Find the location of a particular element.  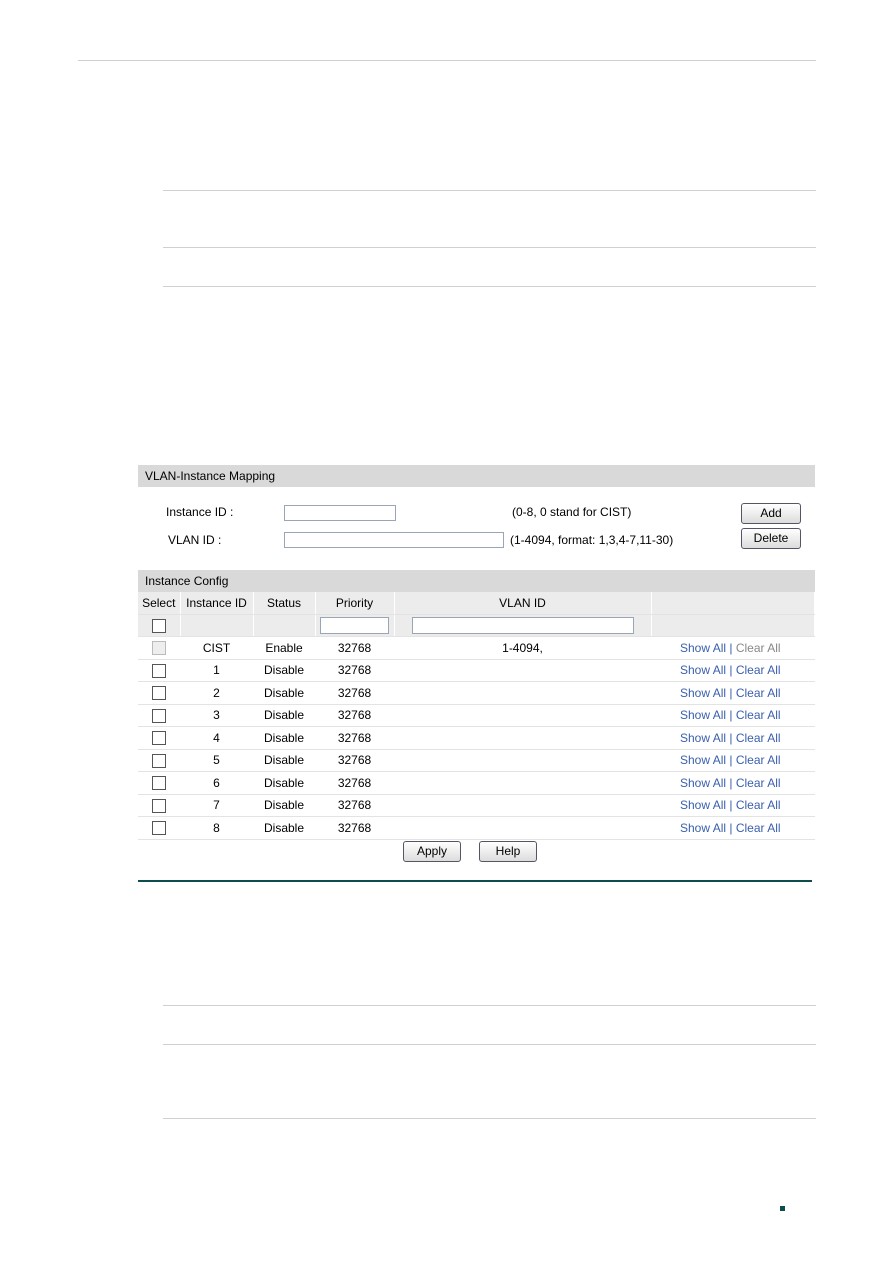

col-vlan-id: VLAN ID is located at coordinates (523, 603).